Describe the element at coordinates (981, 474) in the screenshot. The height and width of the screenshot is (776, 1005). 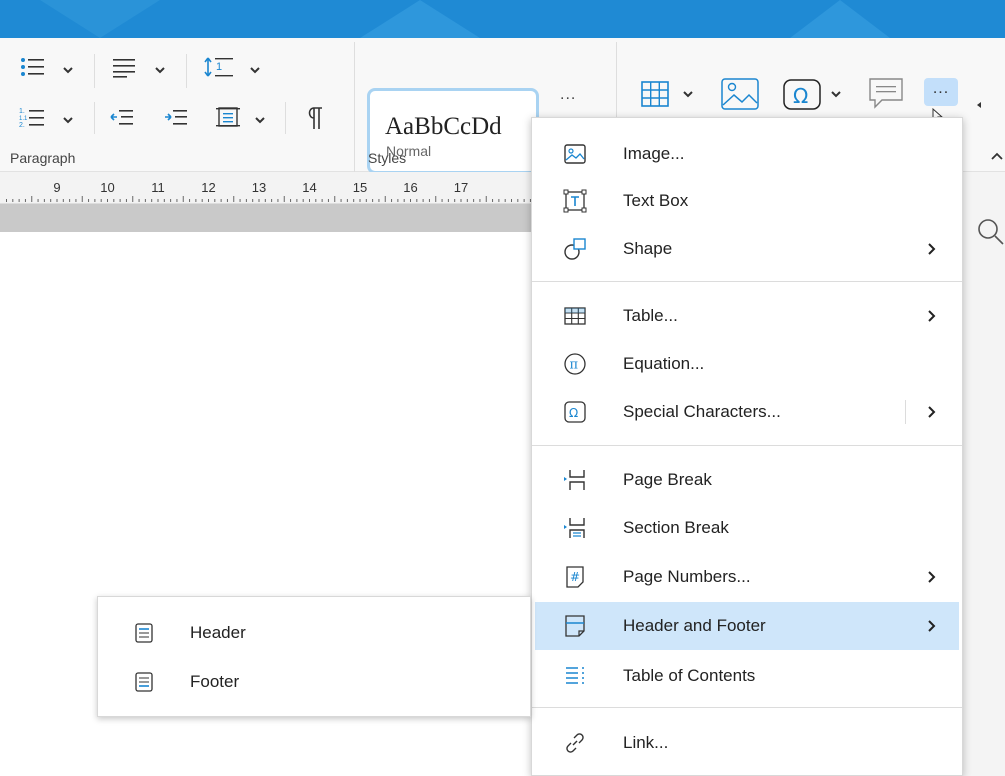
I see `side-panel` at that location.